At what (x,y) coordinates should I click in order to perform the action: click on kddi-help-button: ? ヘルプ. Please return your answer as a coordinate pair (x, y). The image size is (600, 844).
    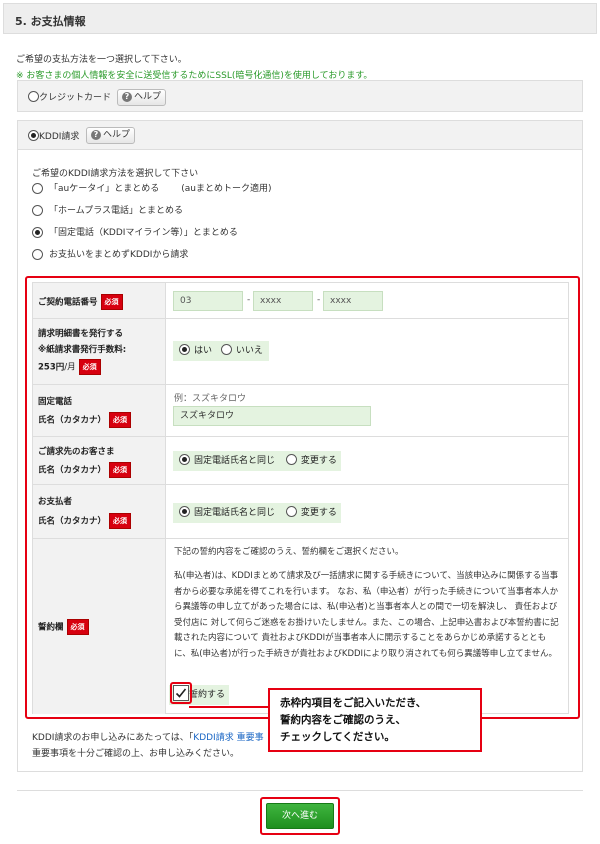
    Looking at the image, I should click on (111, 135).